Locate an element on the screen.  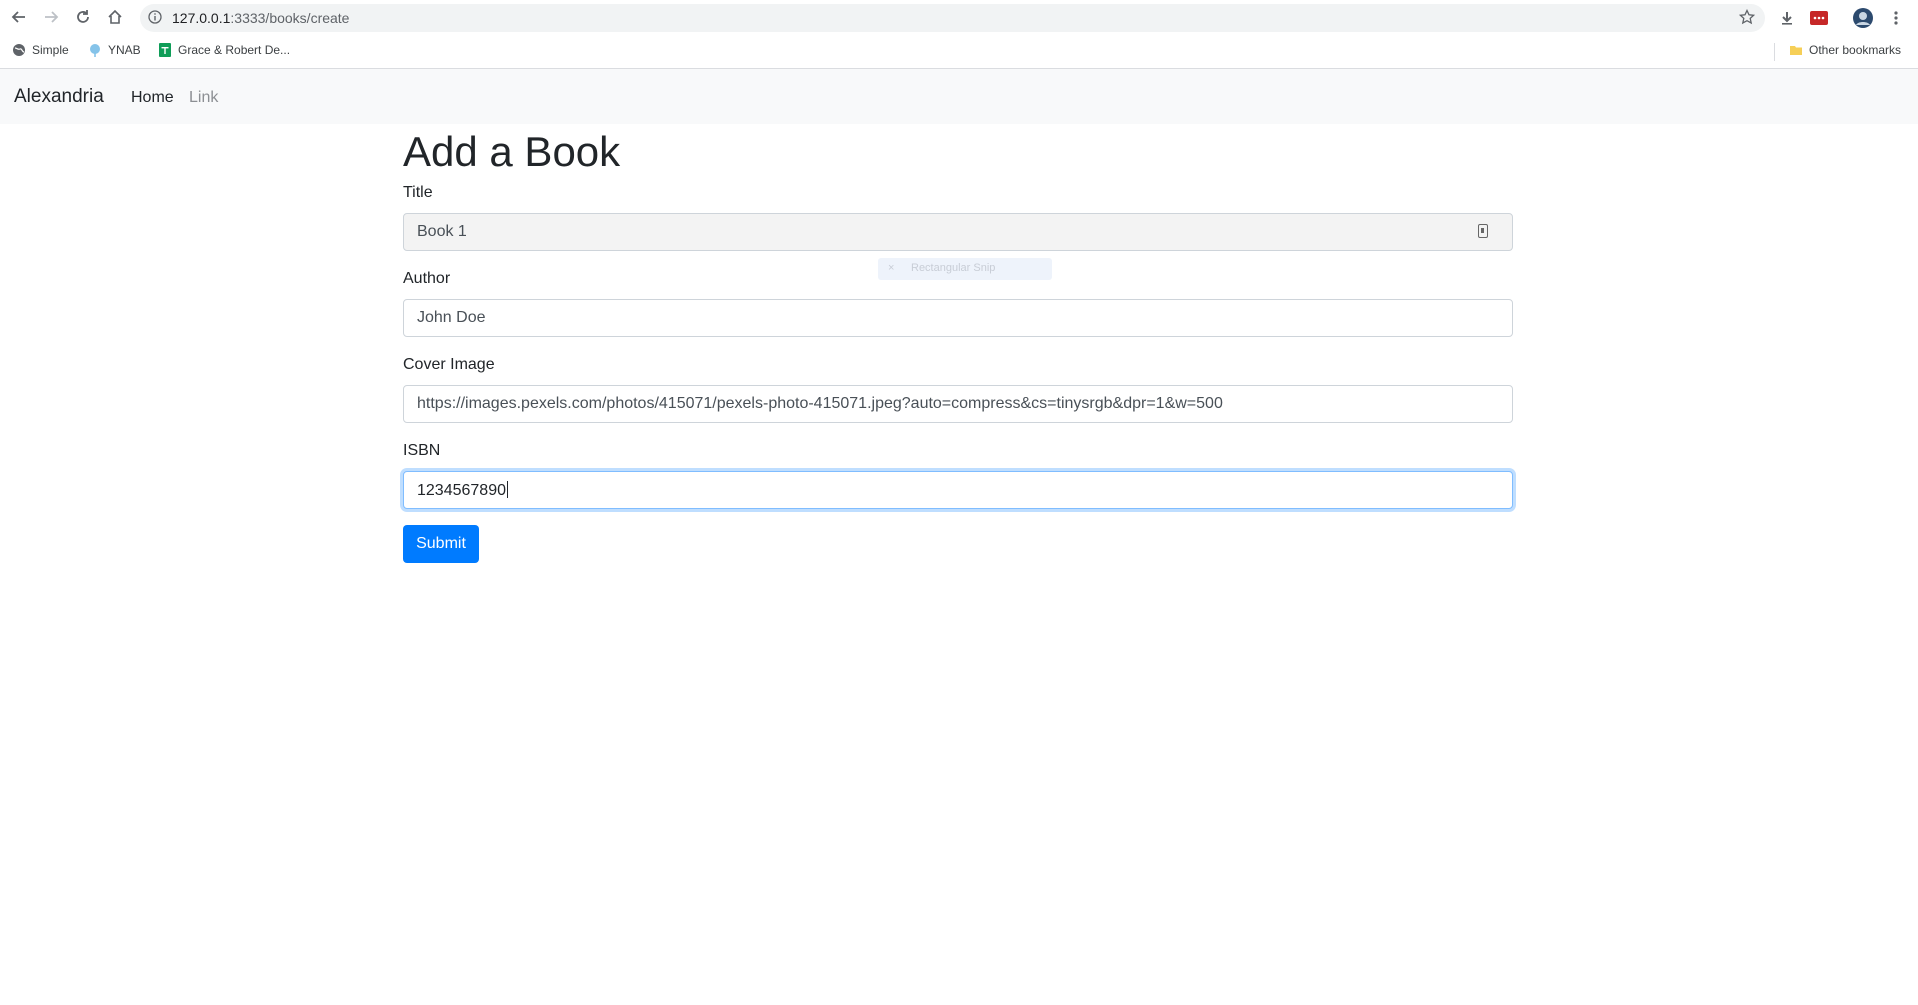
autofill-icon is located at coordinates (1483, 231).